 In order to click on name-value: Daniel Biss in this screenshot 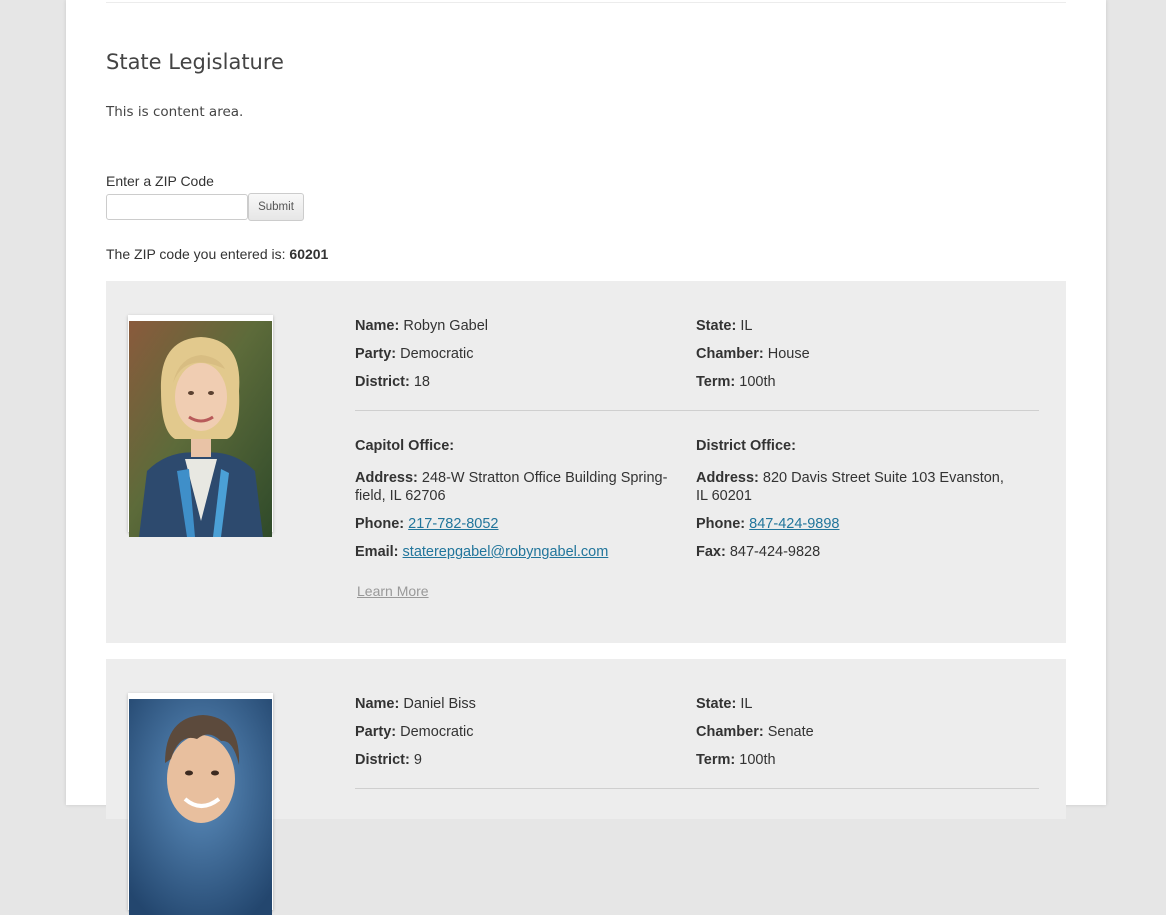, I will do `click(439, 704)`.